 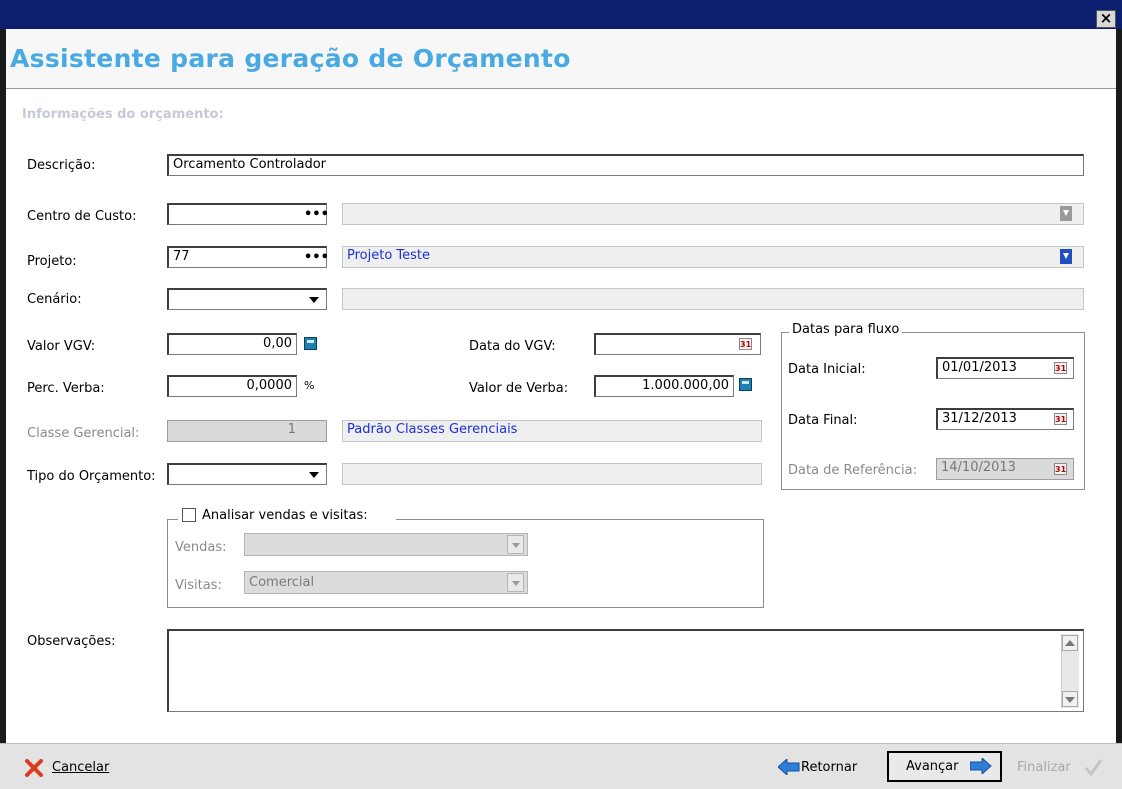 What do you see at coordinates (512, 346) in the screenshot?
I see `data-vgv-label: Data do VGV:` at bounding box center [512, 346].